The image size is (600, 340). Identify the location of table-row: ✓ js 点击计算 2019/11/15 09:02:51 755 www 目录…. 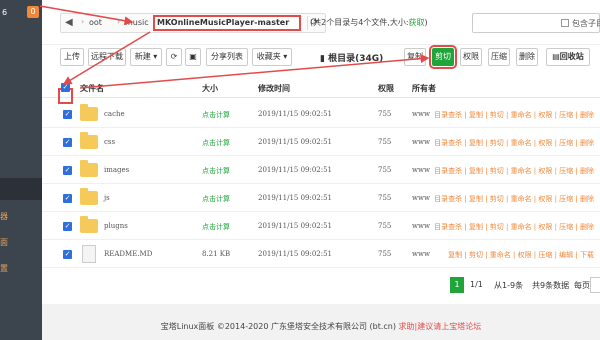
(321, 198).